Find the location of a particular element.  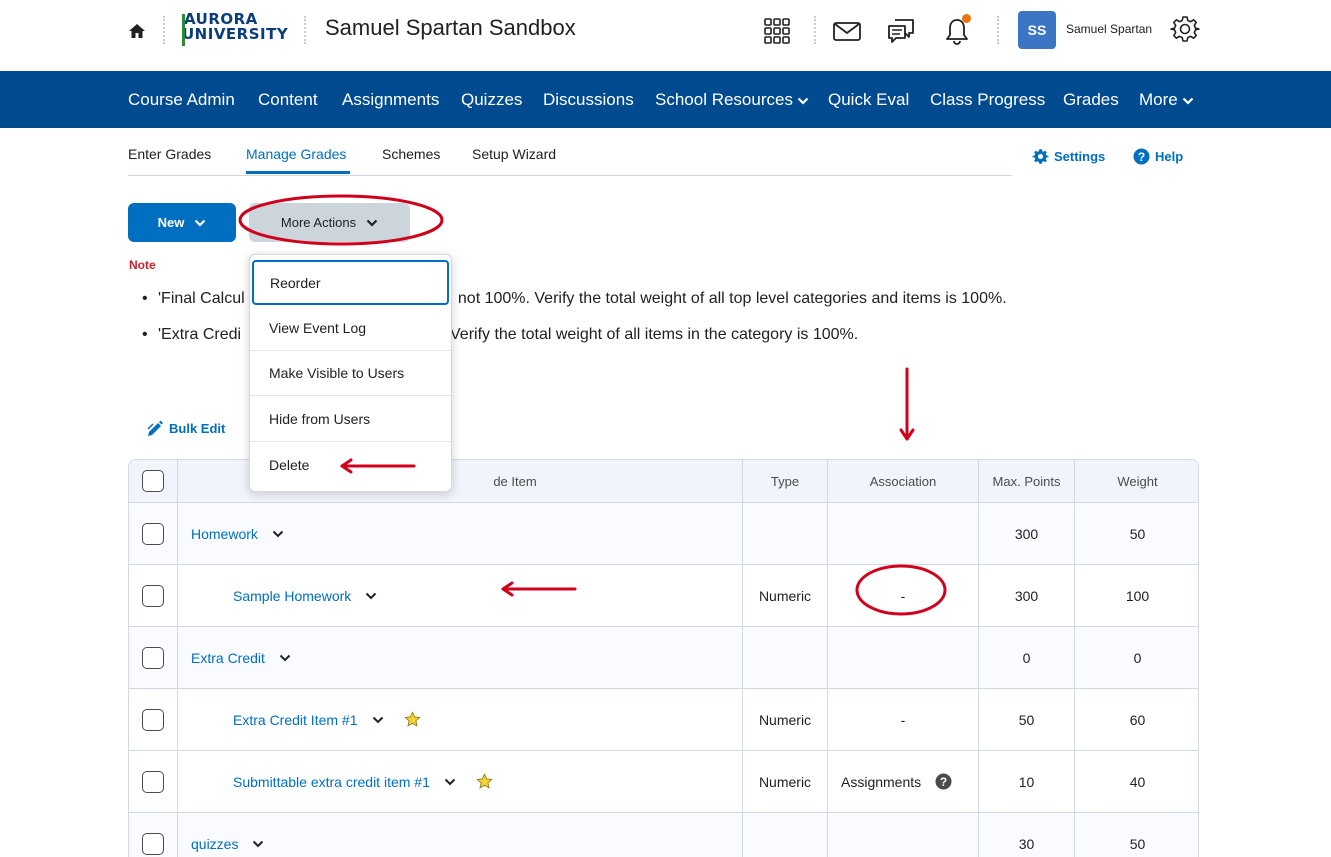

nav-quizzes: Quizzes is located at coordinates (491, 100).